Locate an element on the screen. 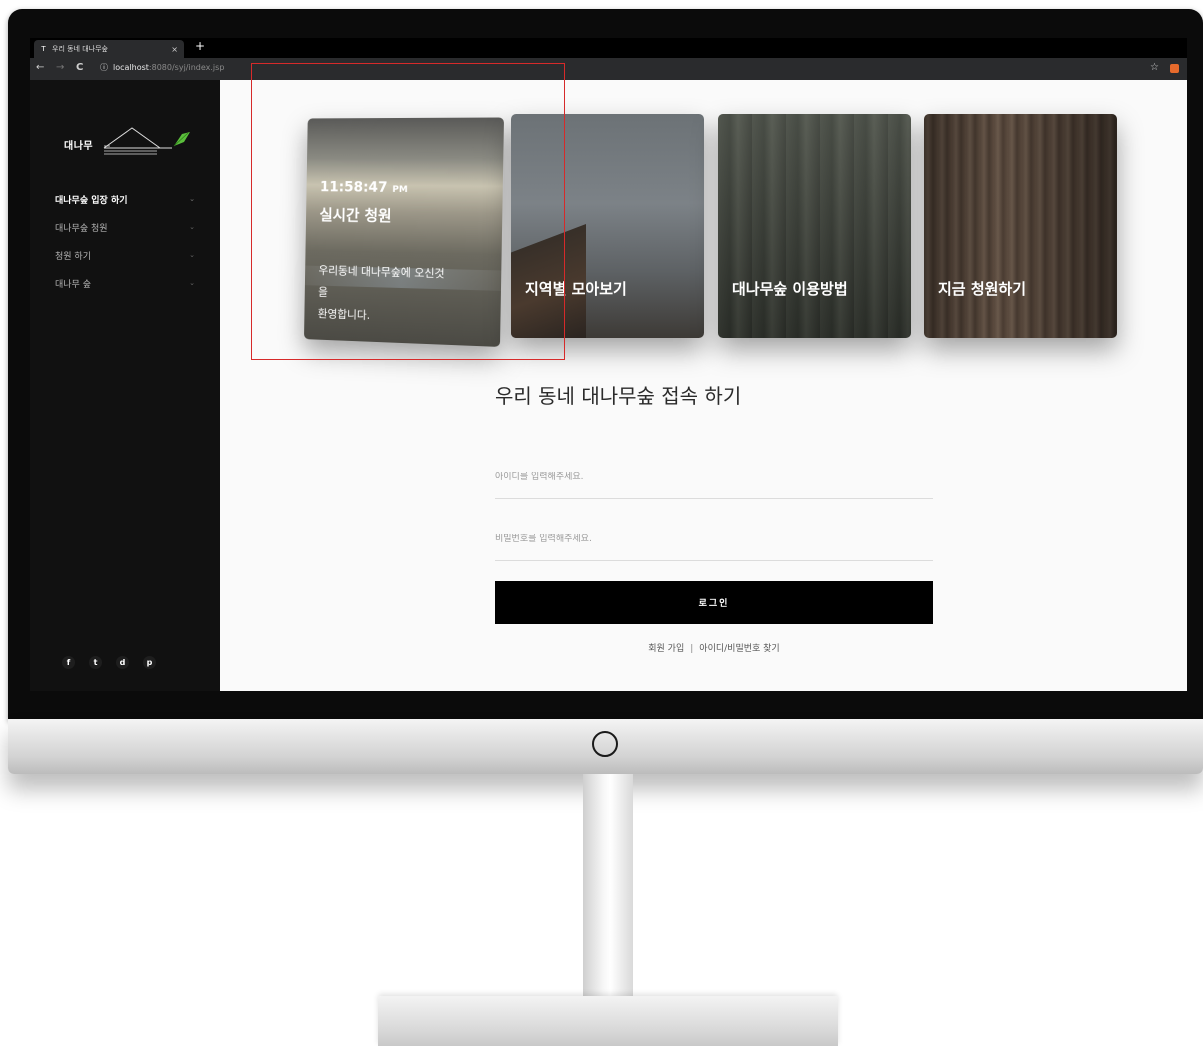 The height and width of the screenshot is (1046, 1203). tab-title: 우리 동네 대나무숲 is located at coordinates (111, 49).